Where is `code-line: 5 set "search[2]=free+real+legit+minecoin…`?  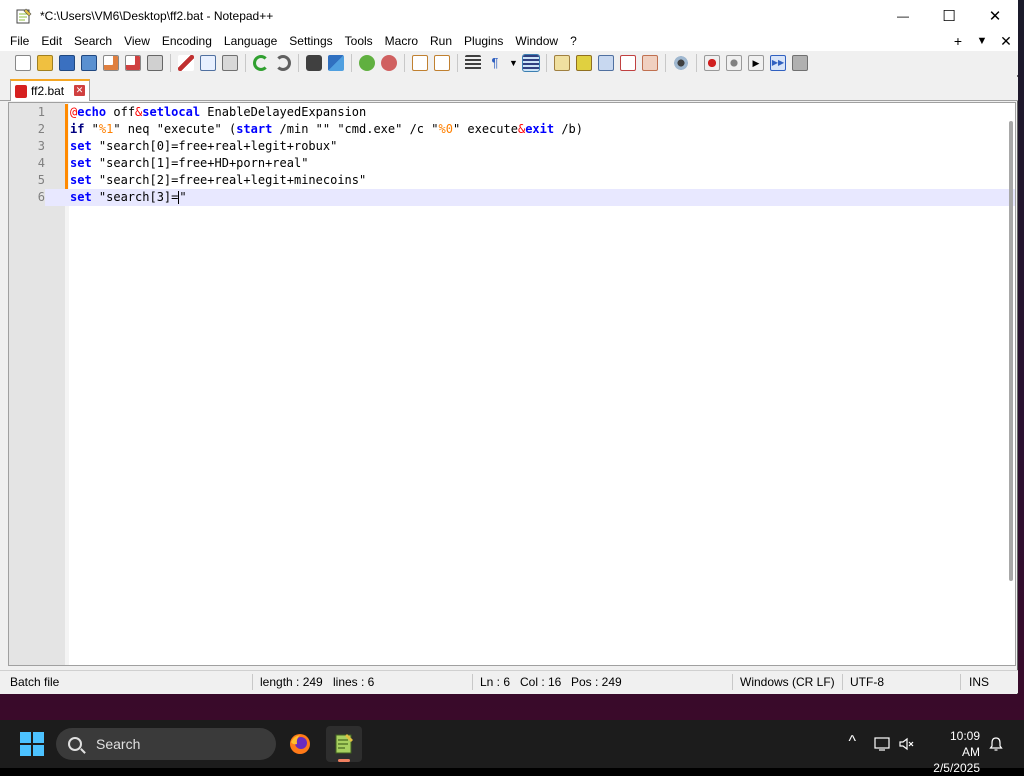
code-line: 5 set "search[2]=free+real+legit+minecoin… is located at coordinates (512, 180).